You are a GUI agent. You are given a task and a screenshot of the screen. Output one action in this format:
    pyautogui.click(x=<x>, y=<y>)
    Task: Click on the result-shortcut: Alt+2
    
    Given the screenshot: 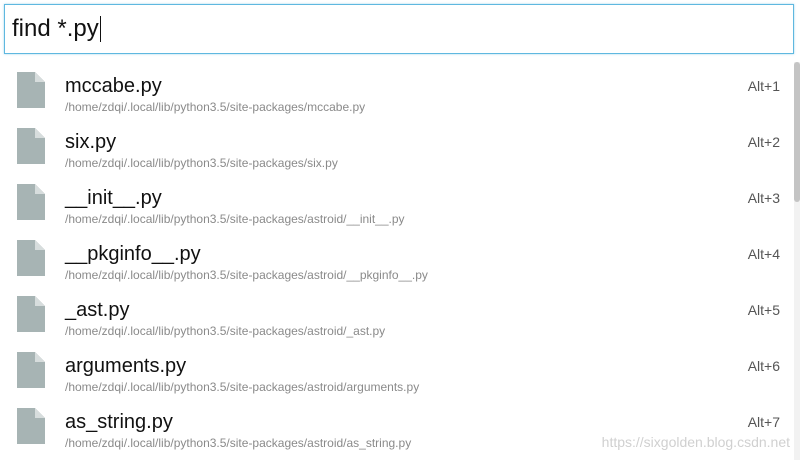 What is the action you would take?
    pyautogui.click(x=763, y=142)
    